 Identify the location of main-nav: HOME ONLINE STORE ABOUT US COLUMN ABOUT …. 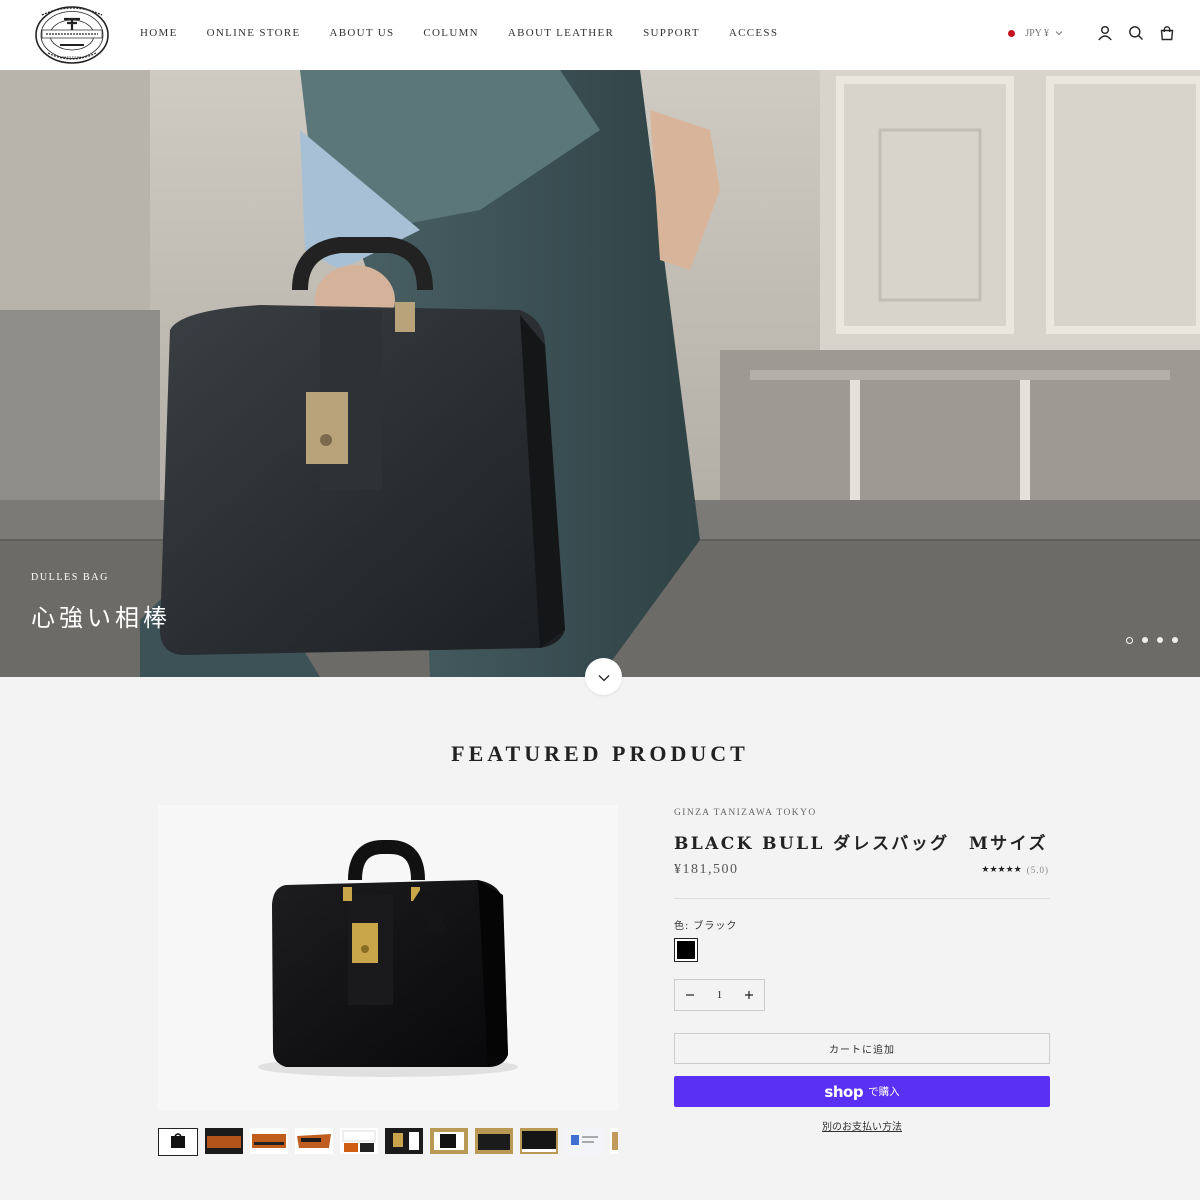
(473, 33).